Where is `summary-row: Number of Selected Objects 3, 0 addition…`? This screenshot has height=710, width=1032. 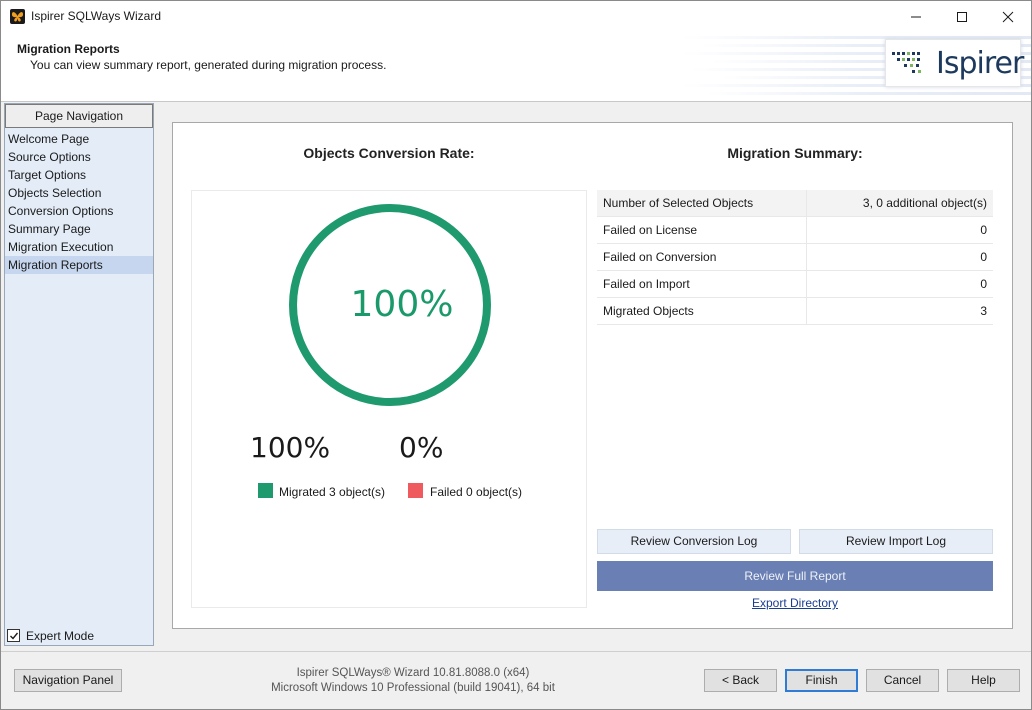
summary-row: Number of Selected Objects 3, 0 addition… is located at coordinates (795, 203).